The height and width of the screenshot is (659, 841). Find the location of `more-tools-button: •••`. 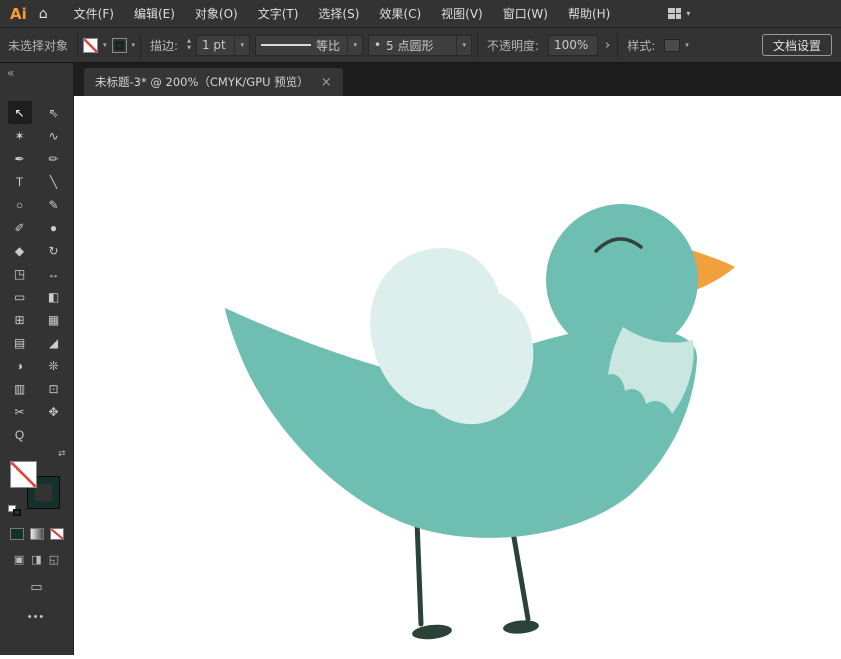

more-tools-button: ••• is located at coordinates (37, 617).